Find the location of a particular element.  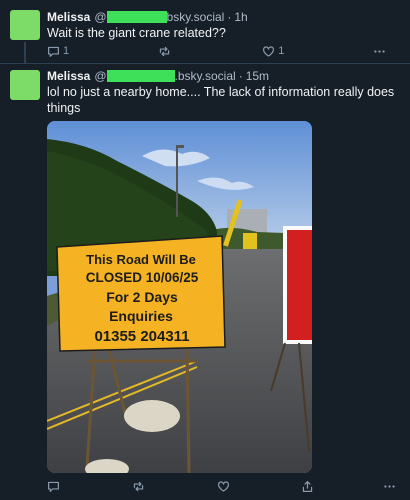

sign-line-1: This Road Will Be is located at coordinates (141, 259).